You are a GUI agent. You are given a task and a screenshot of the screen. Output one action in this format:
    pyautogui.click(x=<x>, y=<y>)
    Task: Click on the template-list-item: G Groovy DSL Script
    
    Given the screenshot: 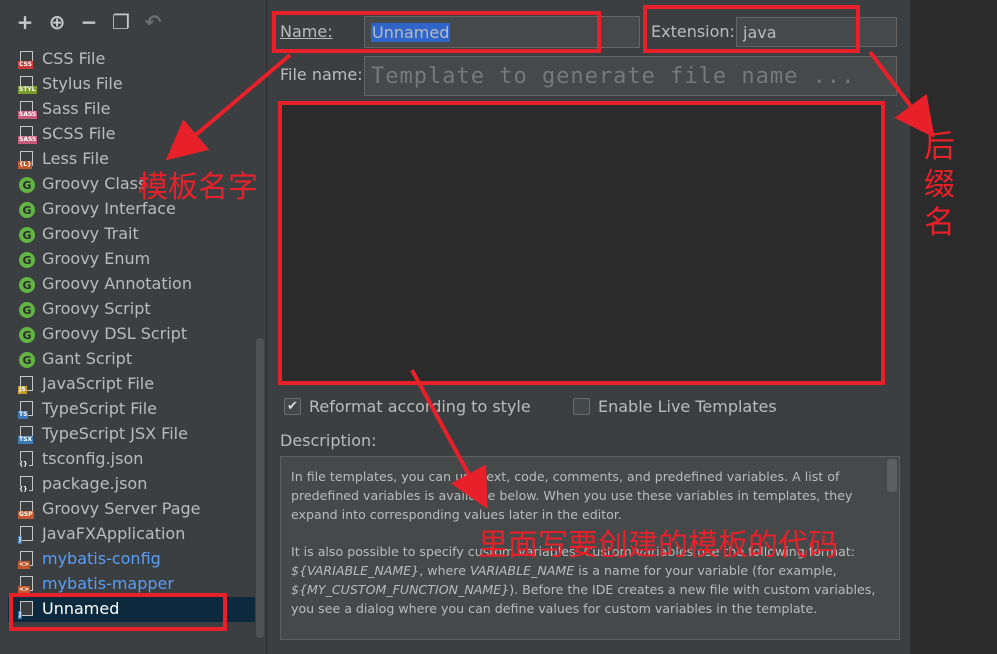 What is the action you would take?
    pyautogui.click(x=137, y=334)
    